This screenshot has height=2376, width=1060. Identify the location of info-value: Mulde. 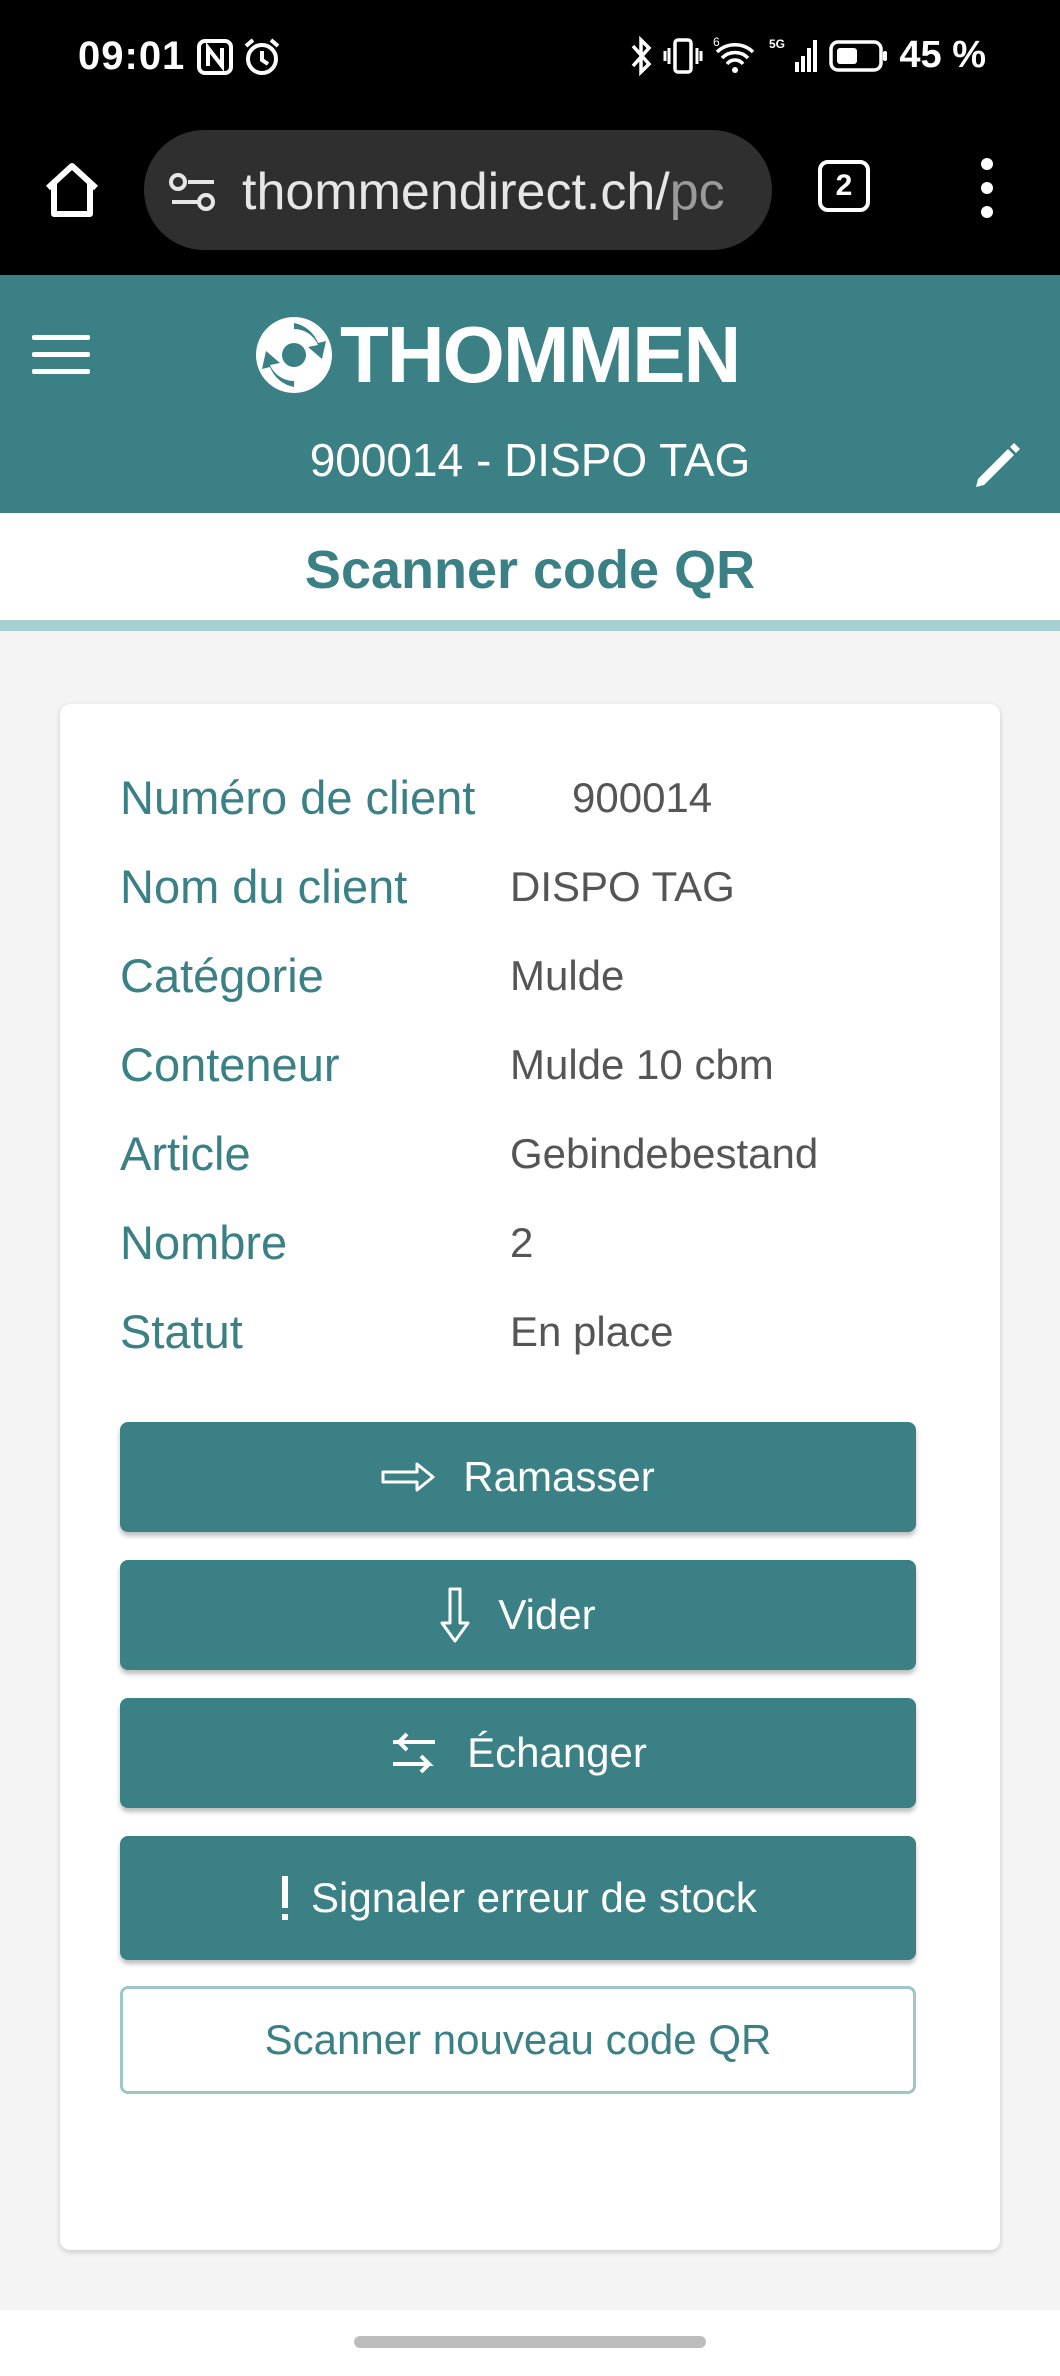
(567, 975).